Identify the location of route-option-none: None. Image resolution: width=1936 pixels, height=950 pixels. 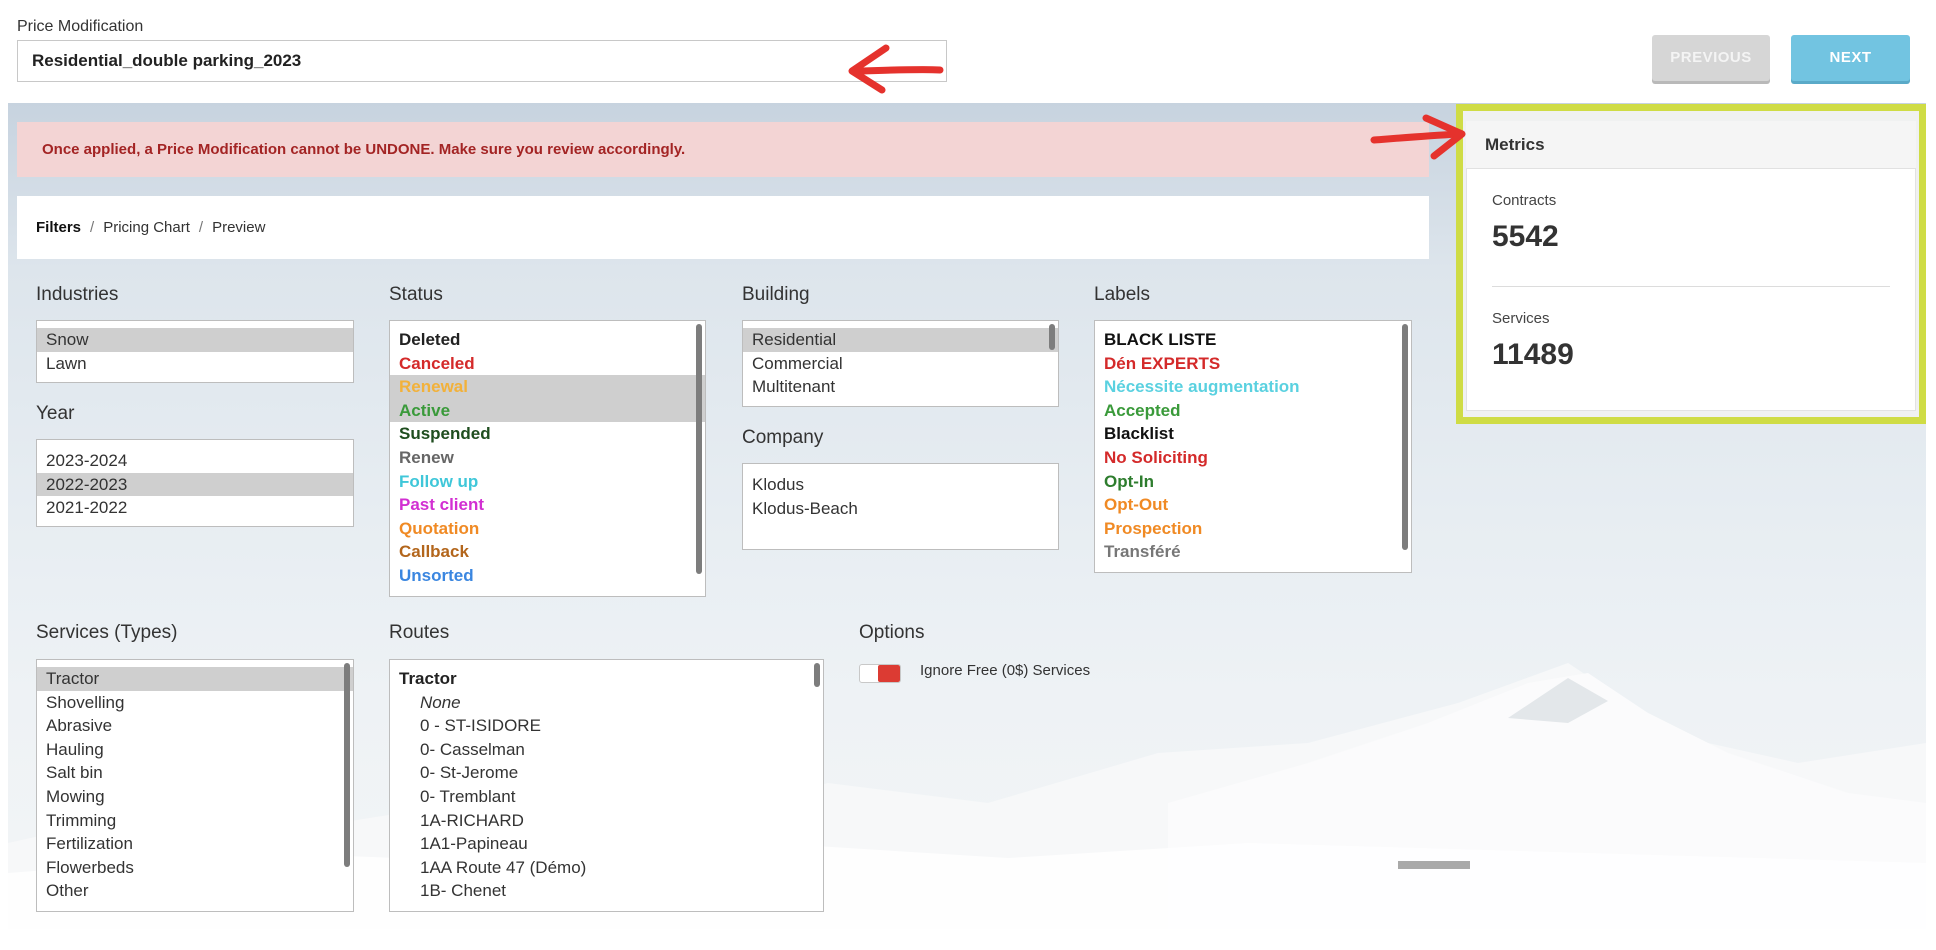
(606, 703).